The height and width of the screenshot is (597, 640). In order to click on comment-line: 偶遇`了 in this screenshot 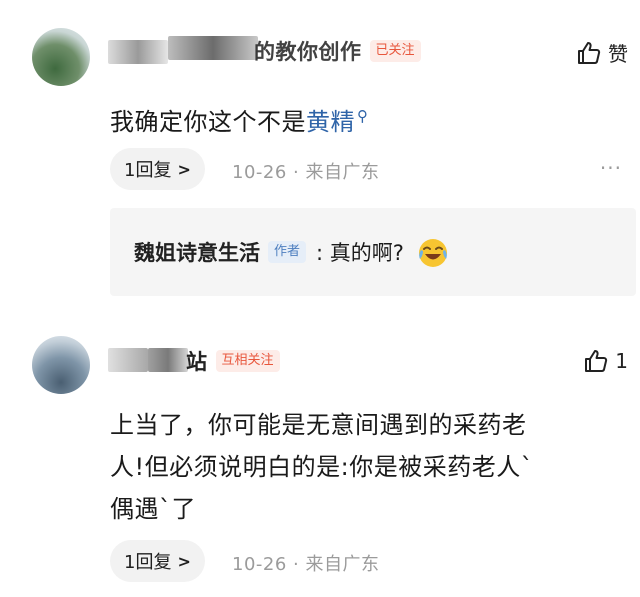, I will do `click(153, 509)`.